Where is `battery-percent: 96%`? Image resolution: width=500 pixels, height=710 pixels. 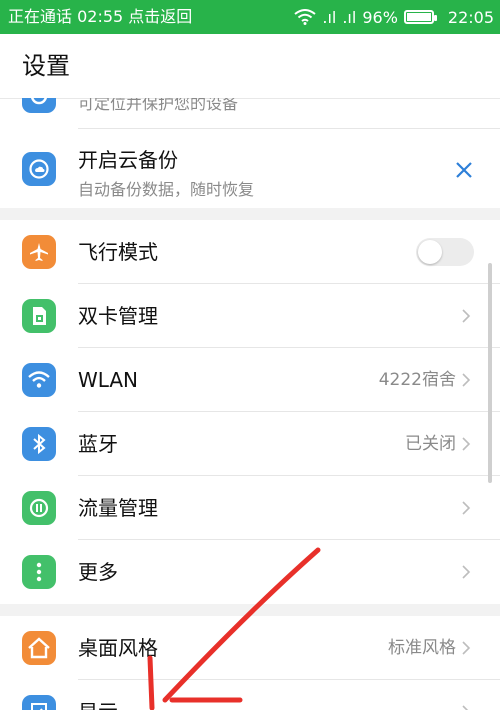 battery-percent: 96% is located at coordinates (380, 17).